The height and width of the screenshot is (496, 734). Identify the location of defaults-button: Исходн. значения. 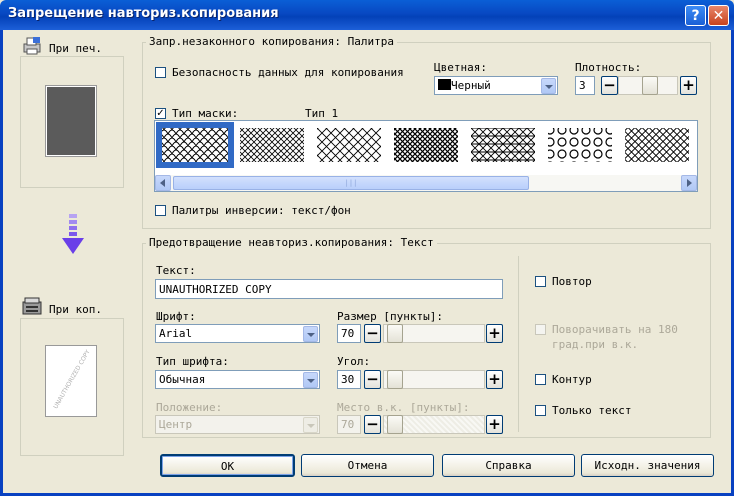
(647, 465).